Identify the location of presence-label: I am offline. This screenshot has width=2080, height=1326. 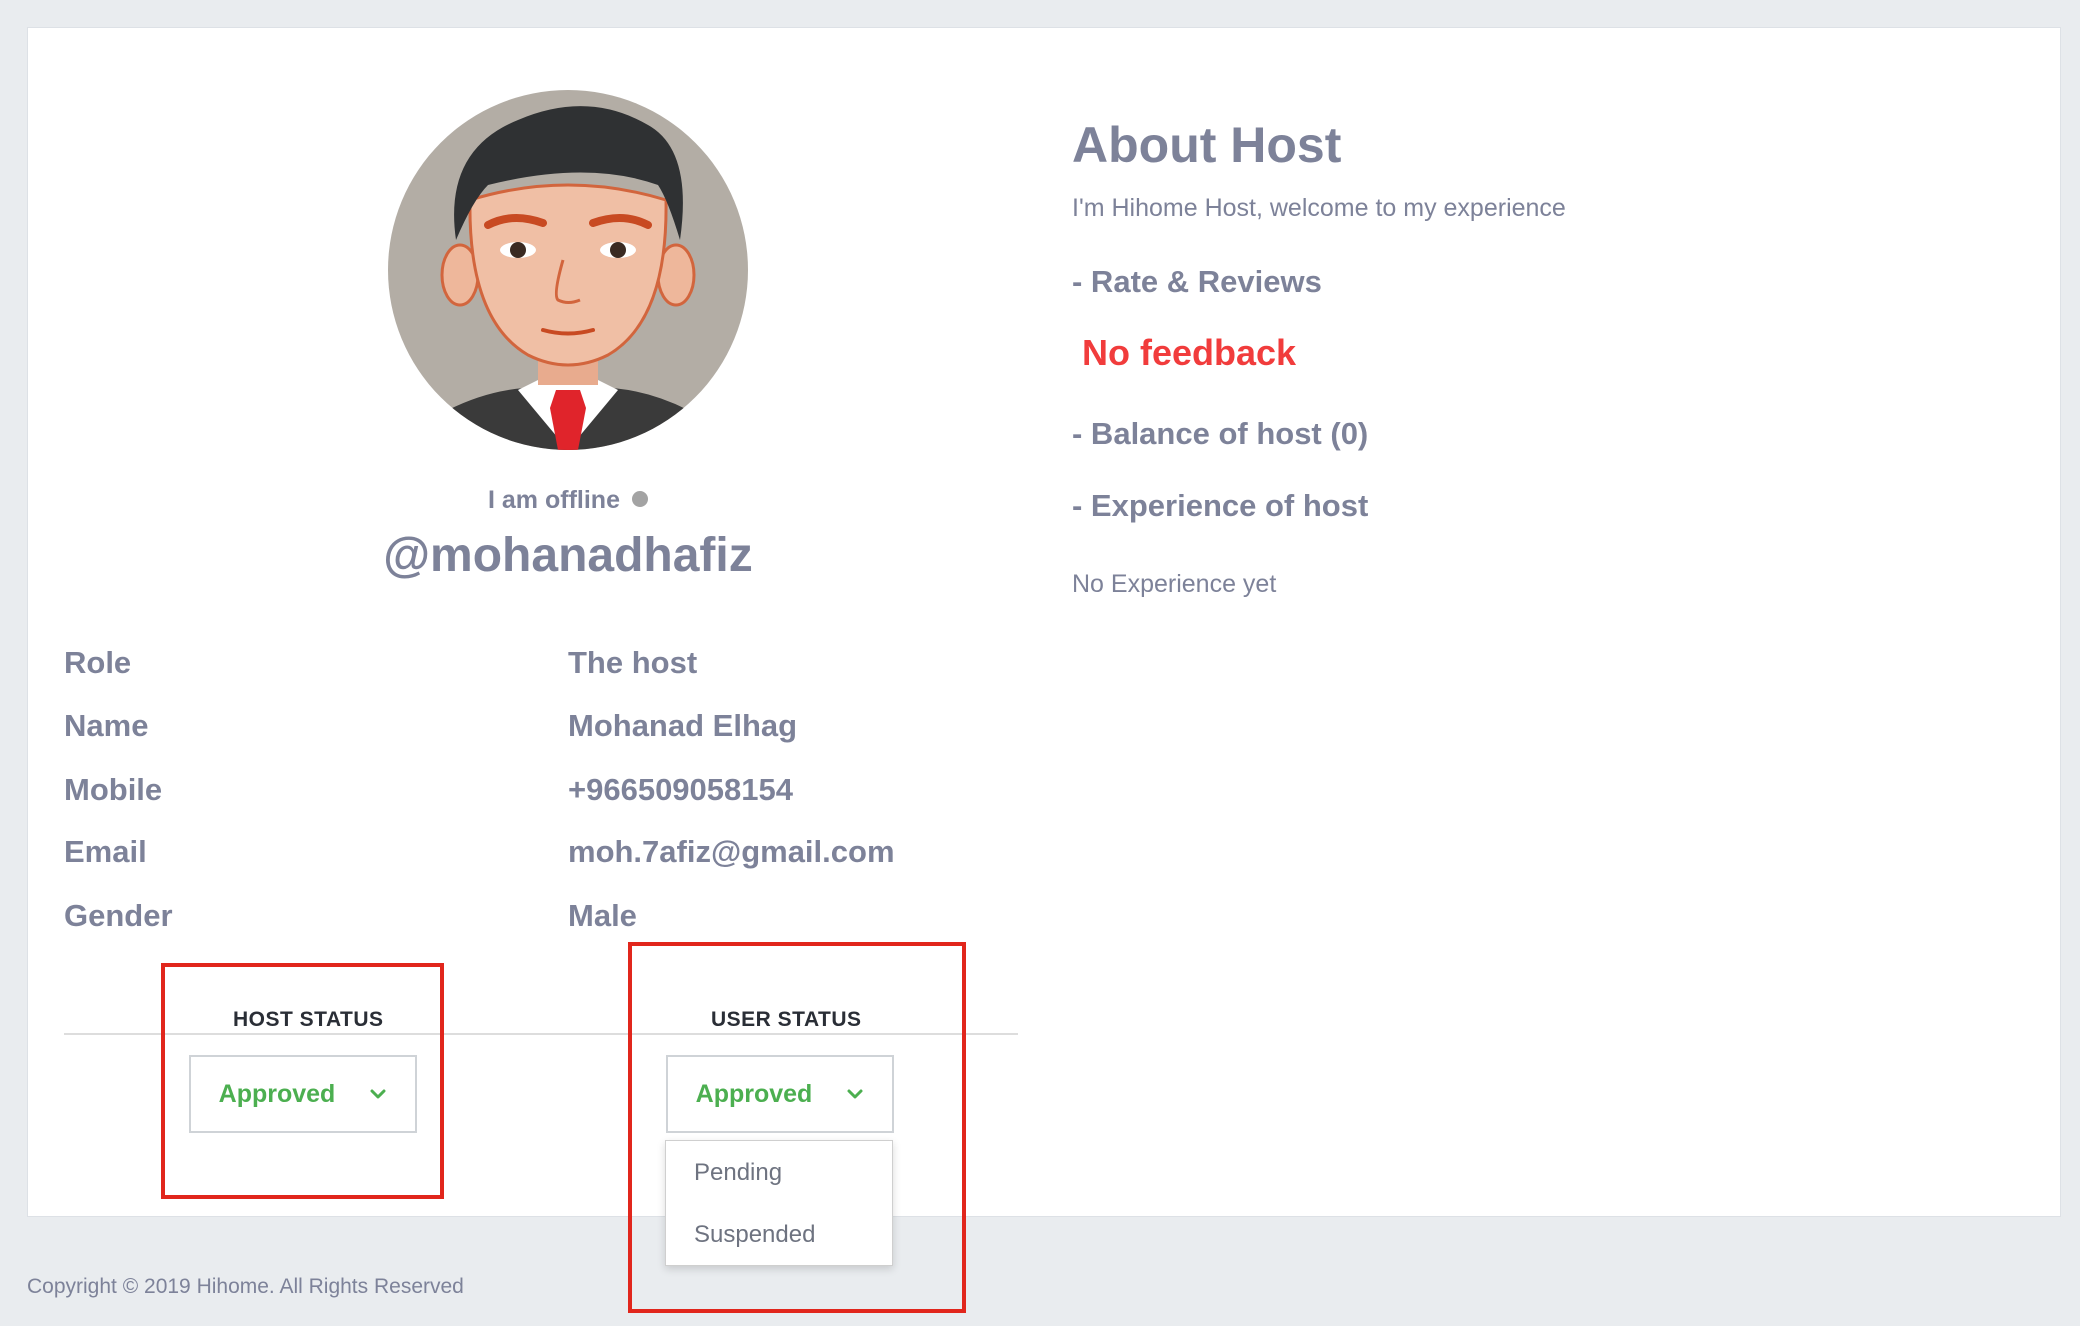
(554, 500).